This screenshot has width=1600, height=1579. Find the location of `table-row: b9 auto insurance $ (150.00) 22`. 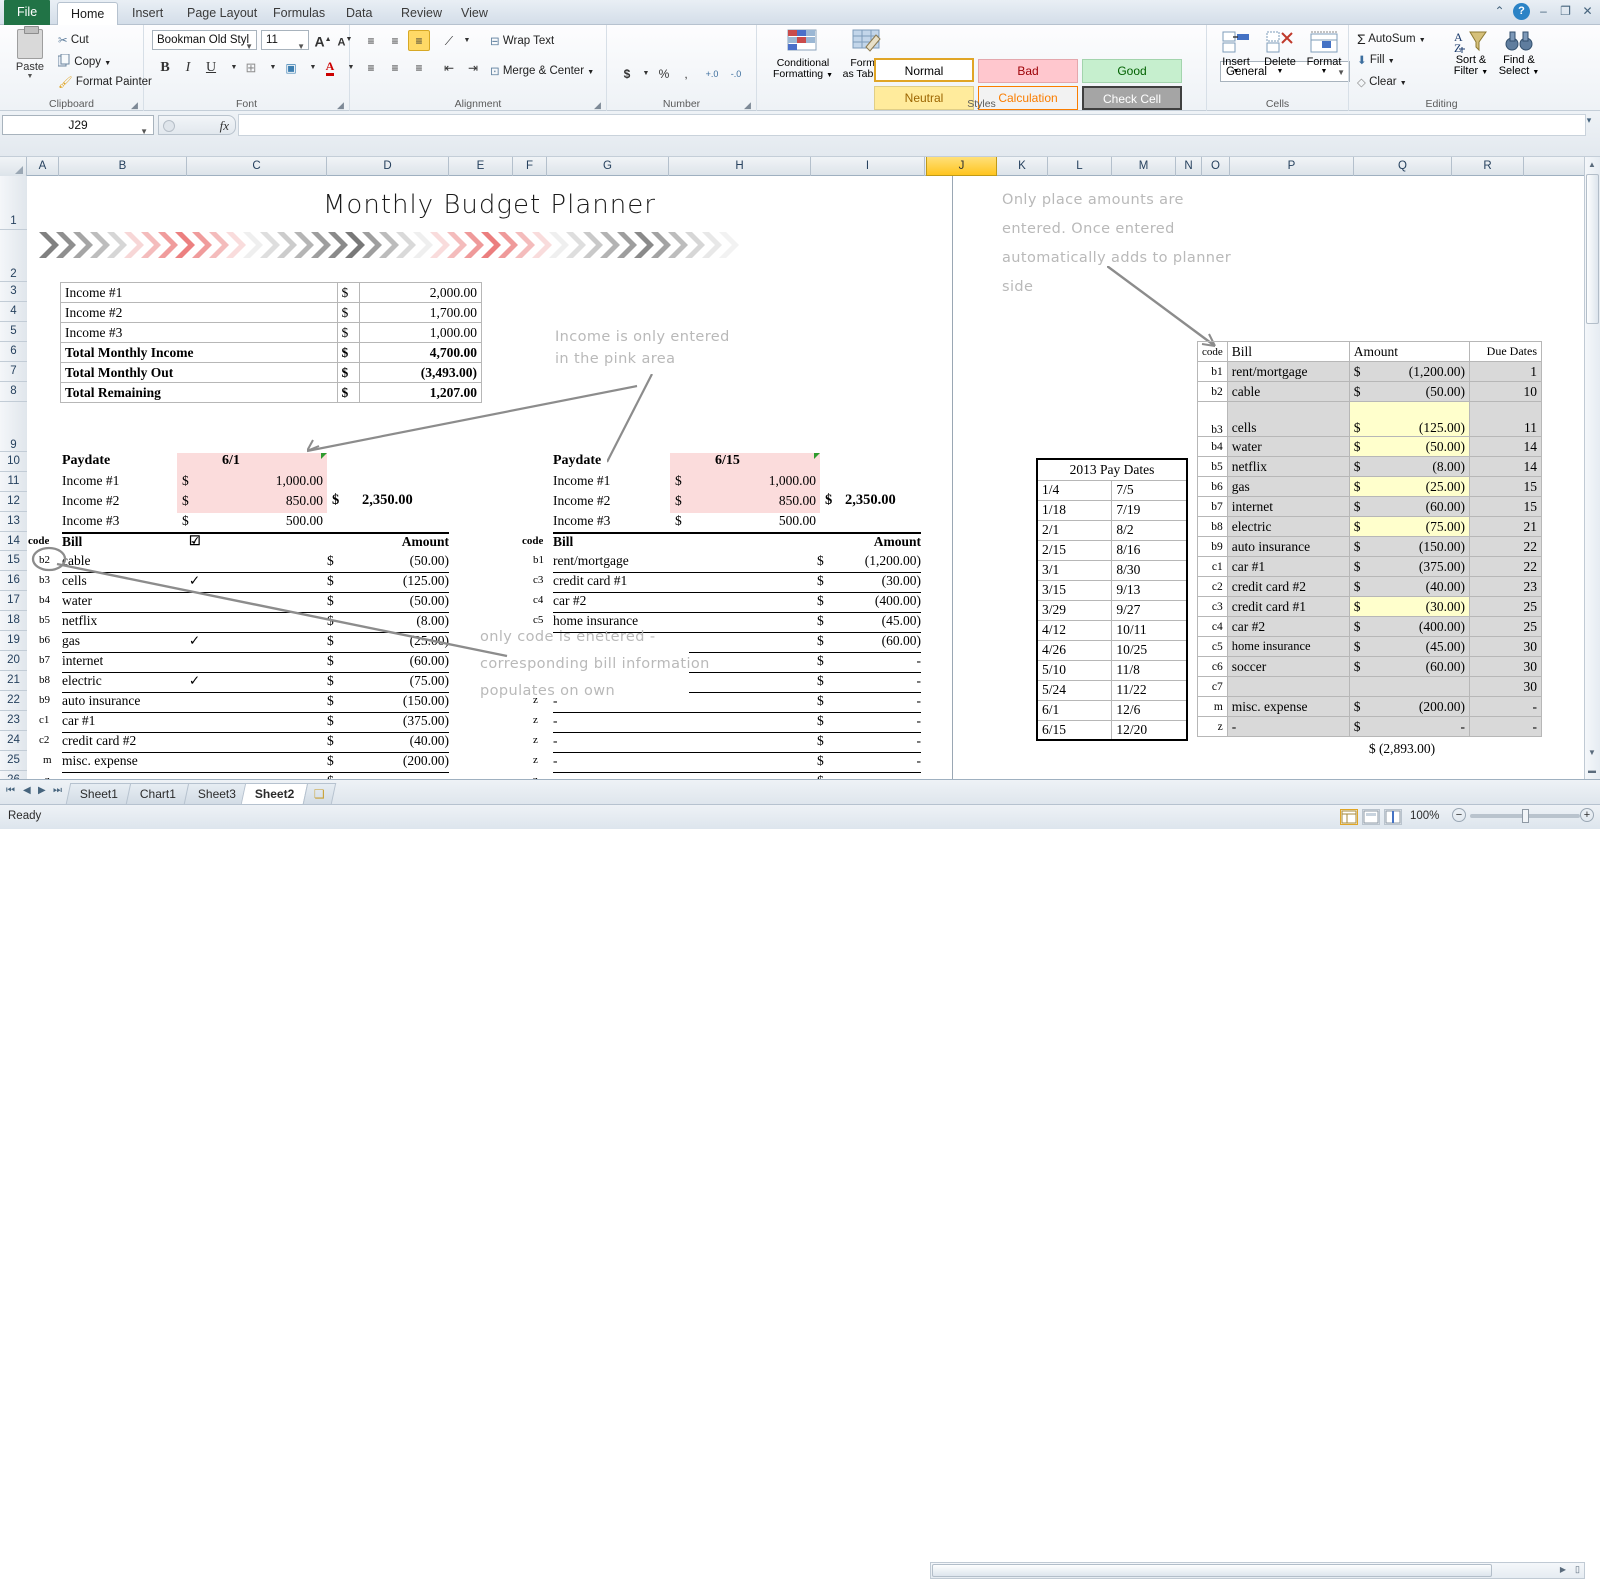

table-row: b9 auto insurance $ (150.00) 22 is located at coordinates (1369, 546).